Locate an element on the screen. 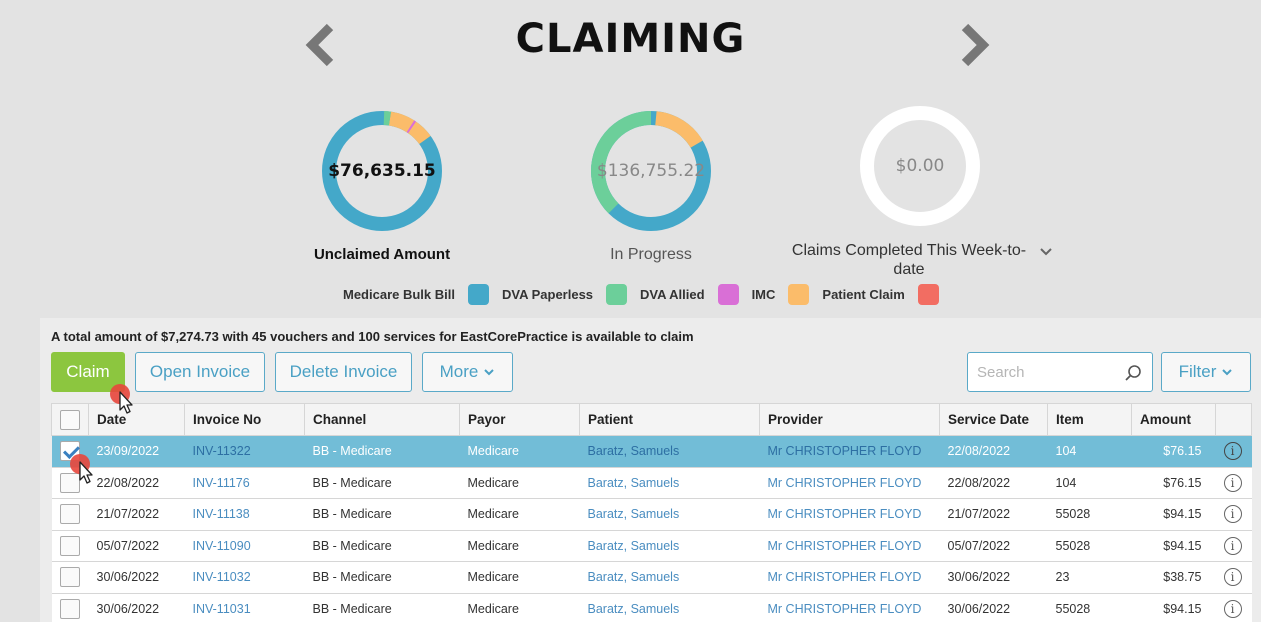 The width and height of the screenshot is (1261, 622). cell-invoice-link: INV-11322 is located at coordinates (244, 451).